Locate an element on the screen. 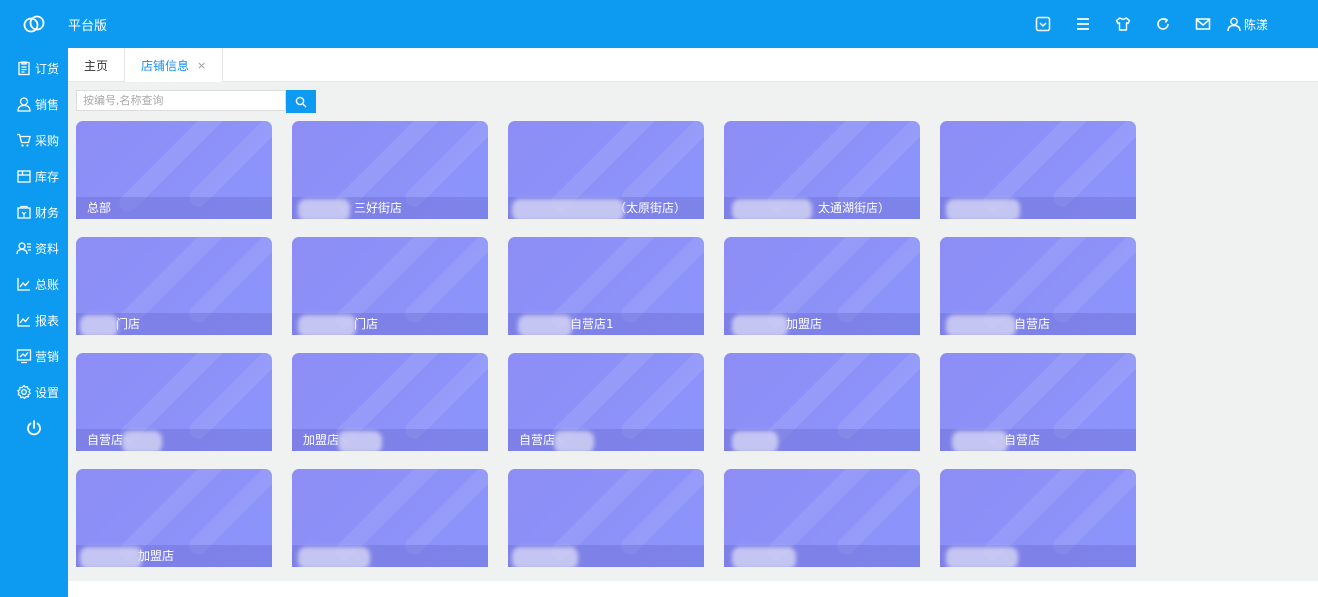  menu-icon is located at coordinates (1083, 24).